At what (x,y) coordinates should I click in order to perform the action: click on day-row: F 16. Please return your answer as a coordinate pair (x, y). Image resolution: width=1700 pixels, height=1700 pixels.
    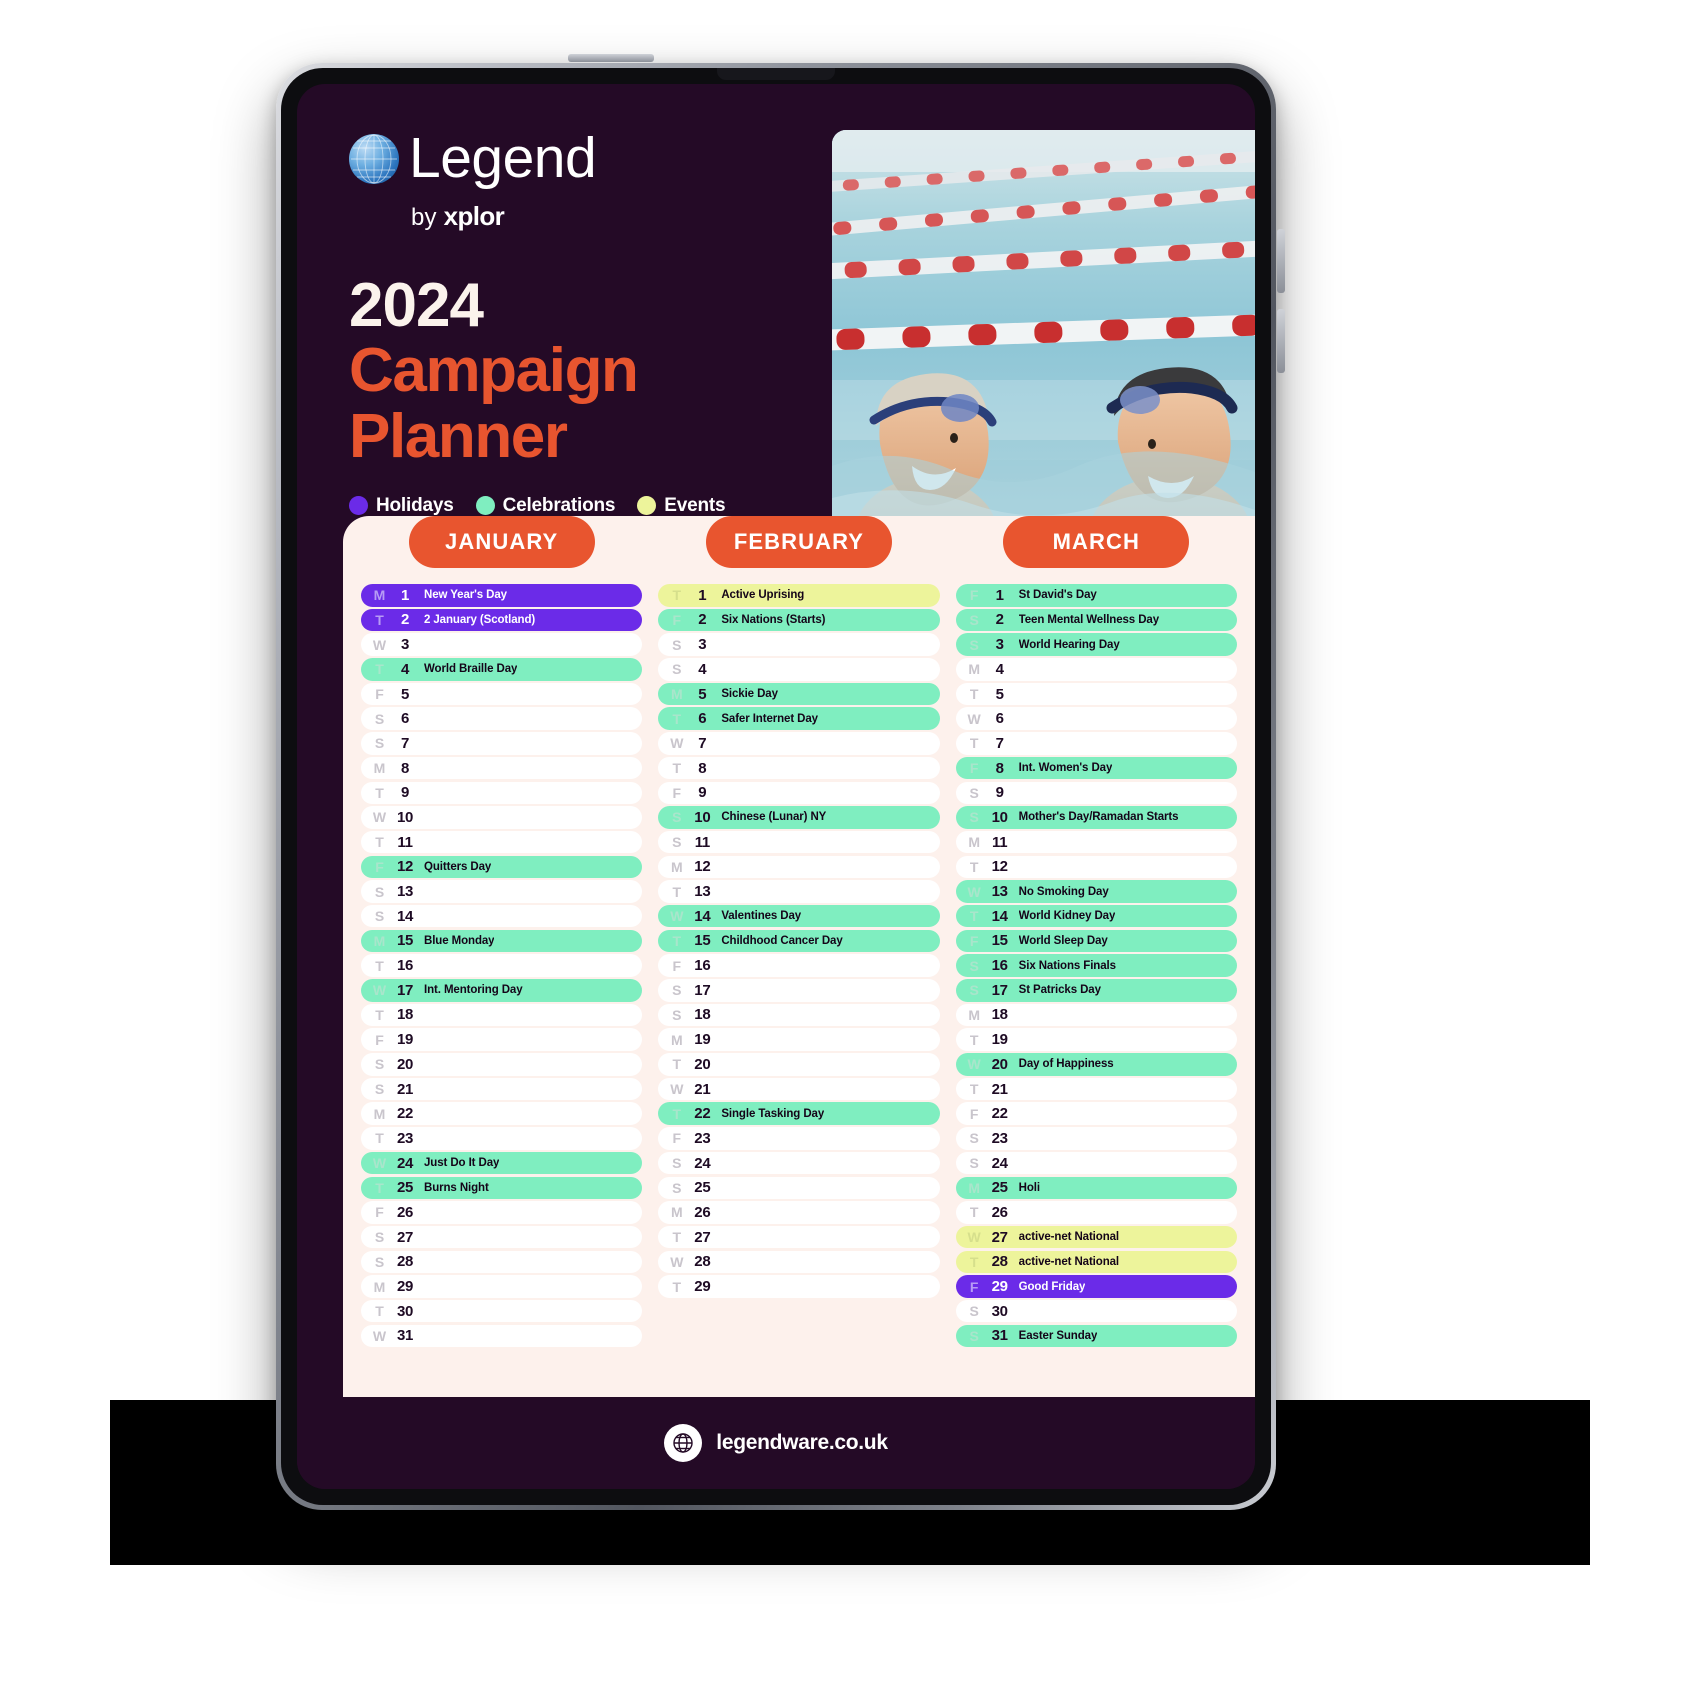
    Looking at the image, I should click on (799, 965).